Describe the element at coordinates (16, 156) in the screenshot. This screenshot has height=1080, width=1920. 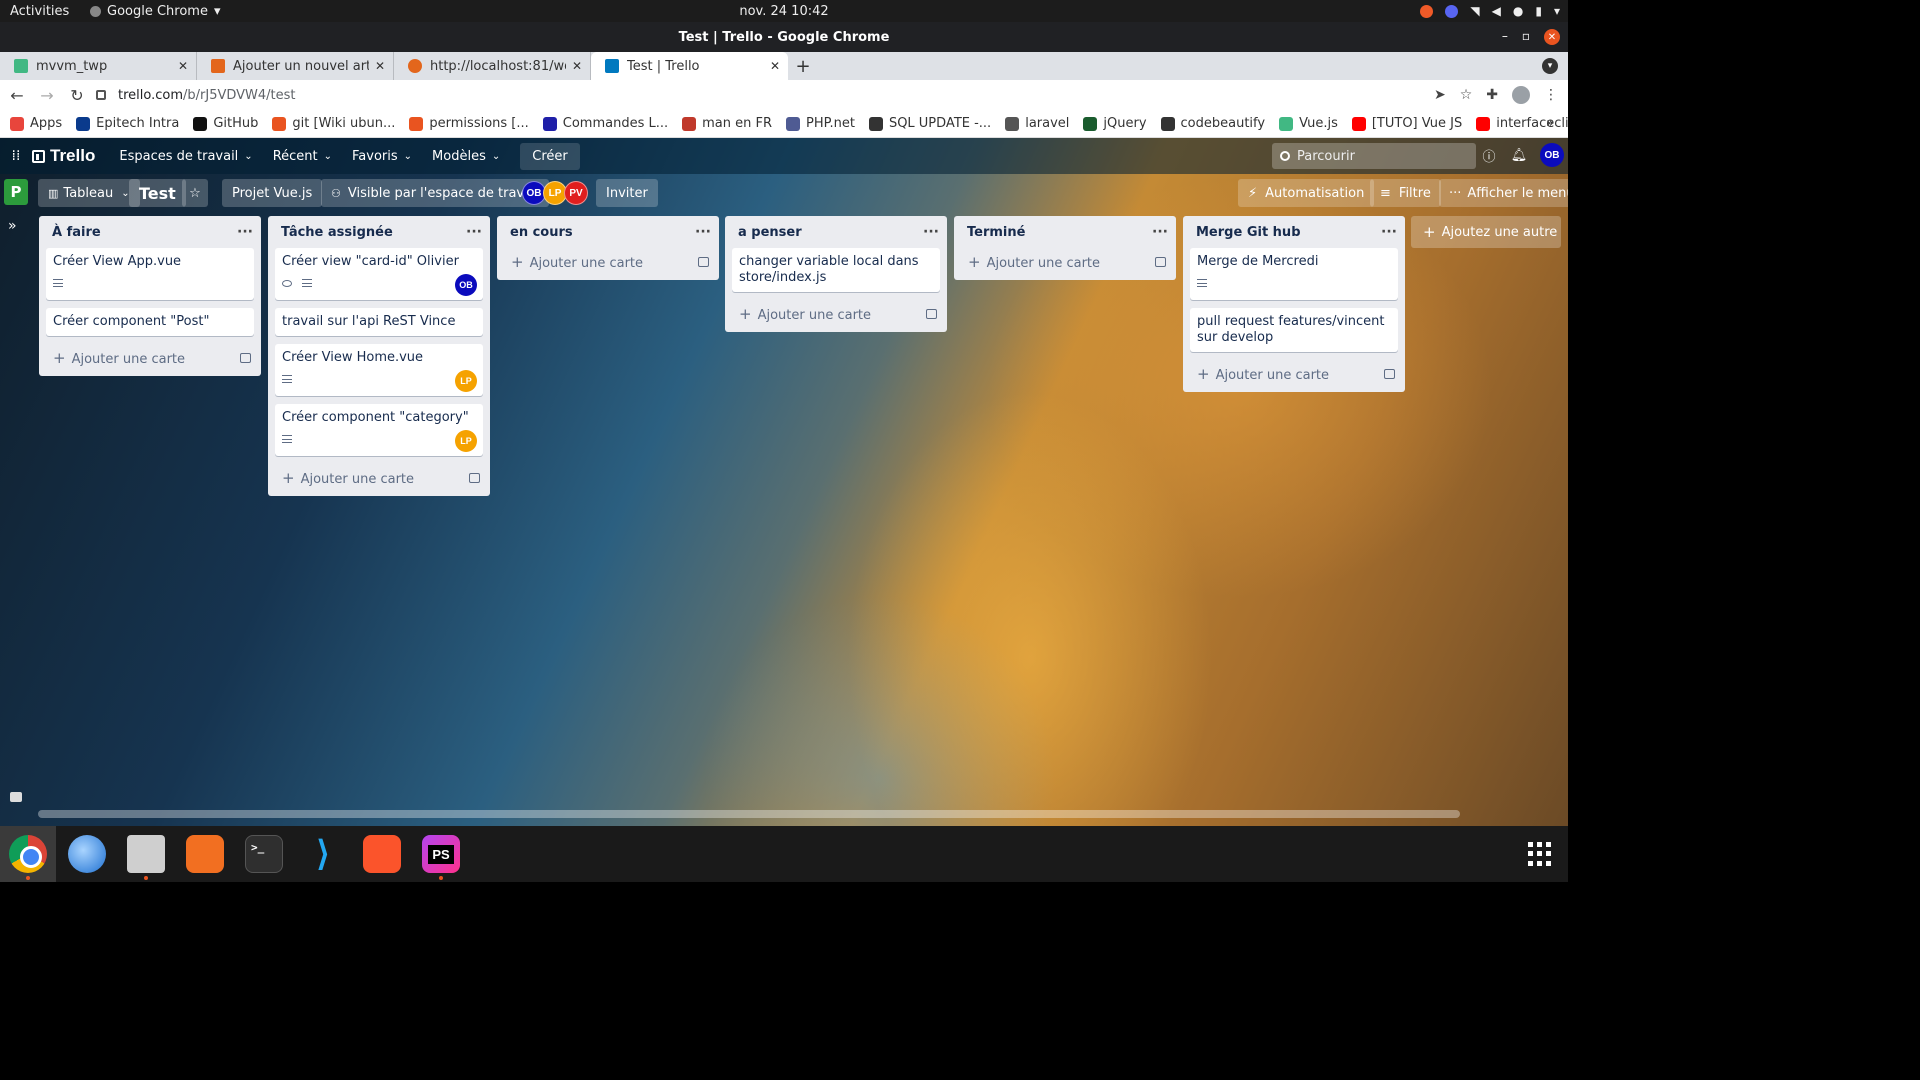
I see `apps-switcher-icon: ⁞⁞` at that location.